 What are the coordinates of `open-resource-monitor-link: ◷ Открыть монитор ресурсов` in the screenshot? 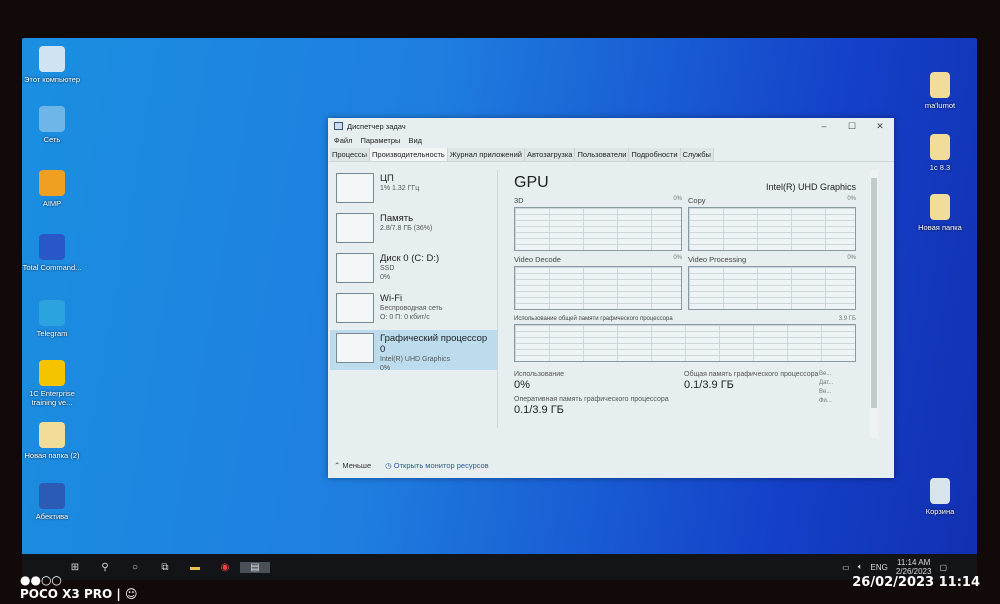 It's located at (437, 465).